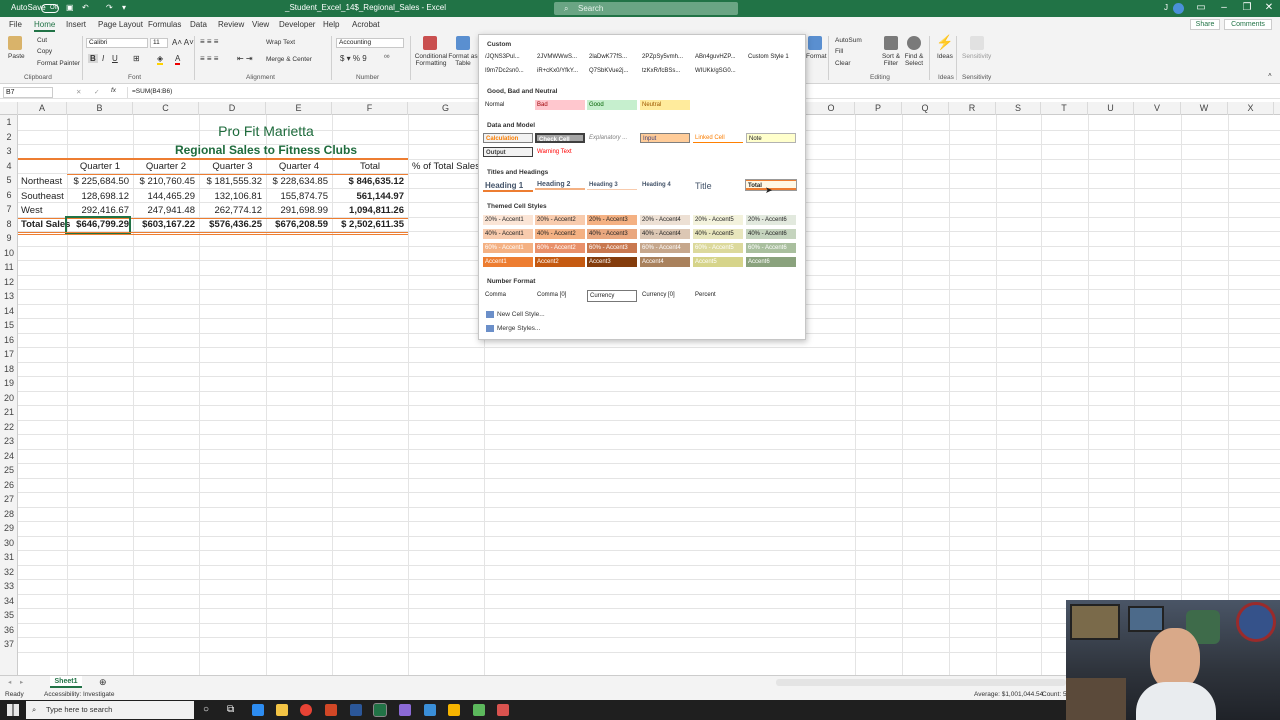 The height and width of the screenshot is (720, 1280). I want to click on autosave-toggle: Off, so click(50, 8).